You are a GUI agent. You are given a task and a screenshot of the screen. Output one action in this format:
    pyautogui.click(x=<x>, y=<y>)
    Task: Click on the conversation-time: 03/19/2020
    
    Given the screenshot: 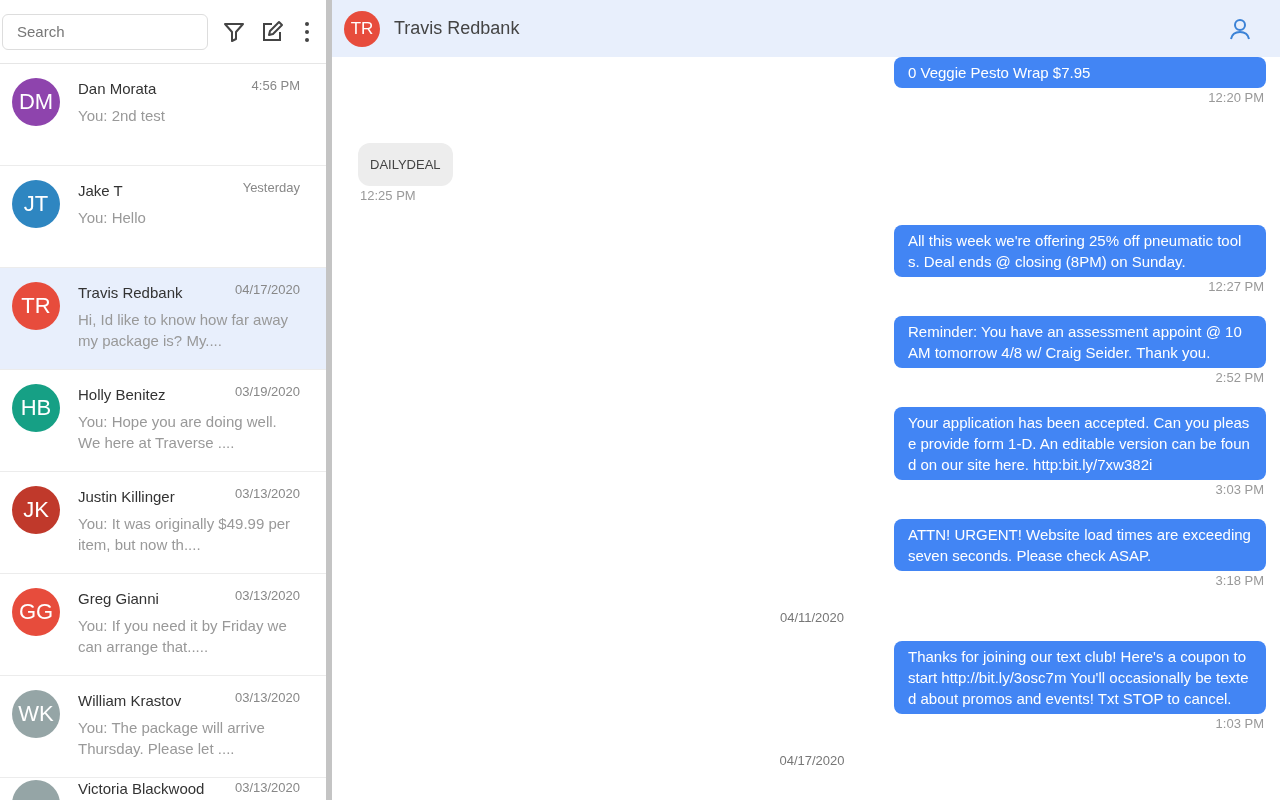 What is the action you would take?
    pyautogui.click(x=267, y=391)
    